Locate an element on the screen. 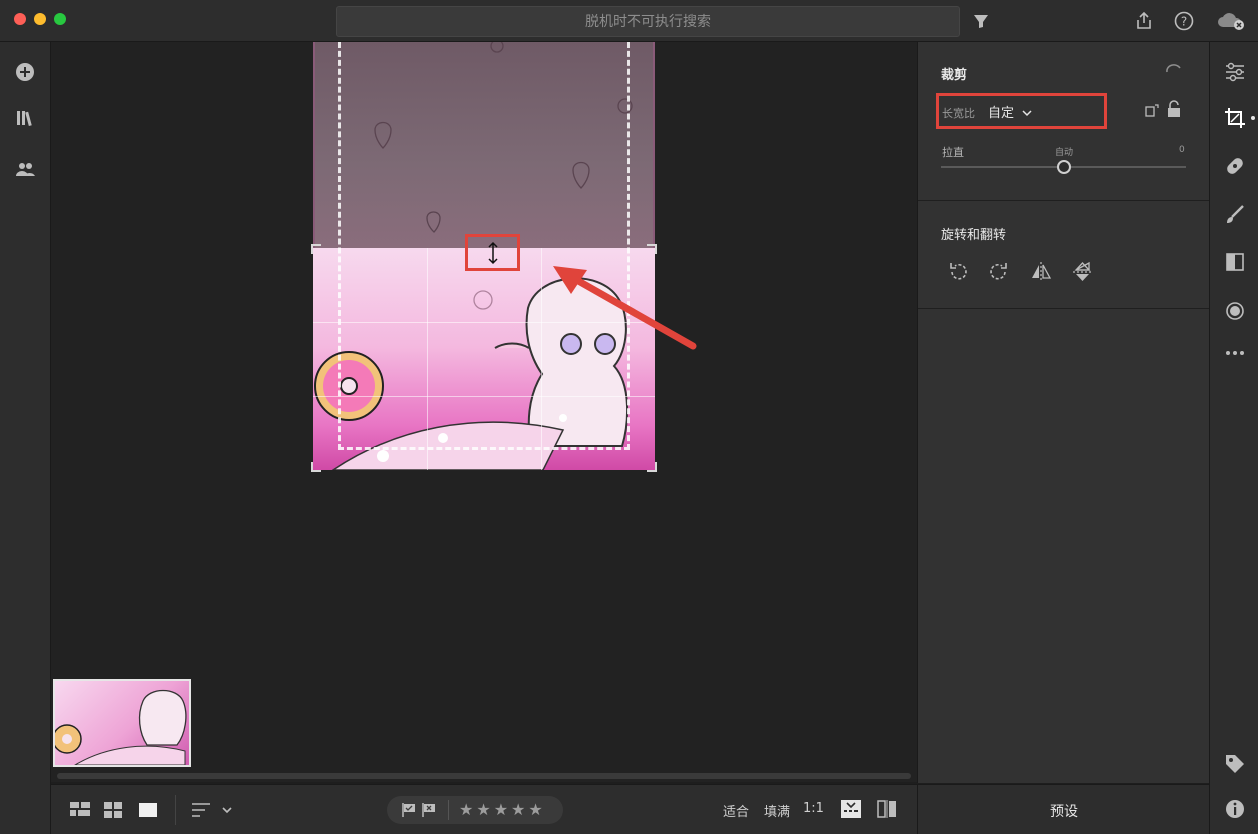 The width and height of the screenshot is (1258, 834). linear-gradient-icon is located at coordinates (1235, 262).